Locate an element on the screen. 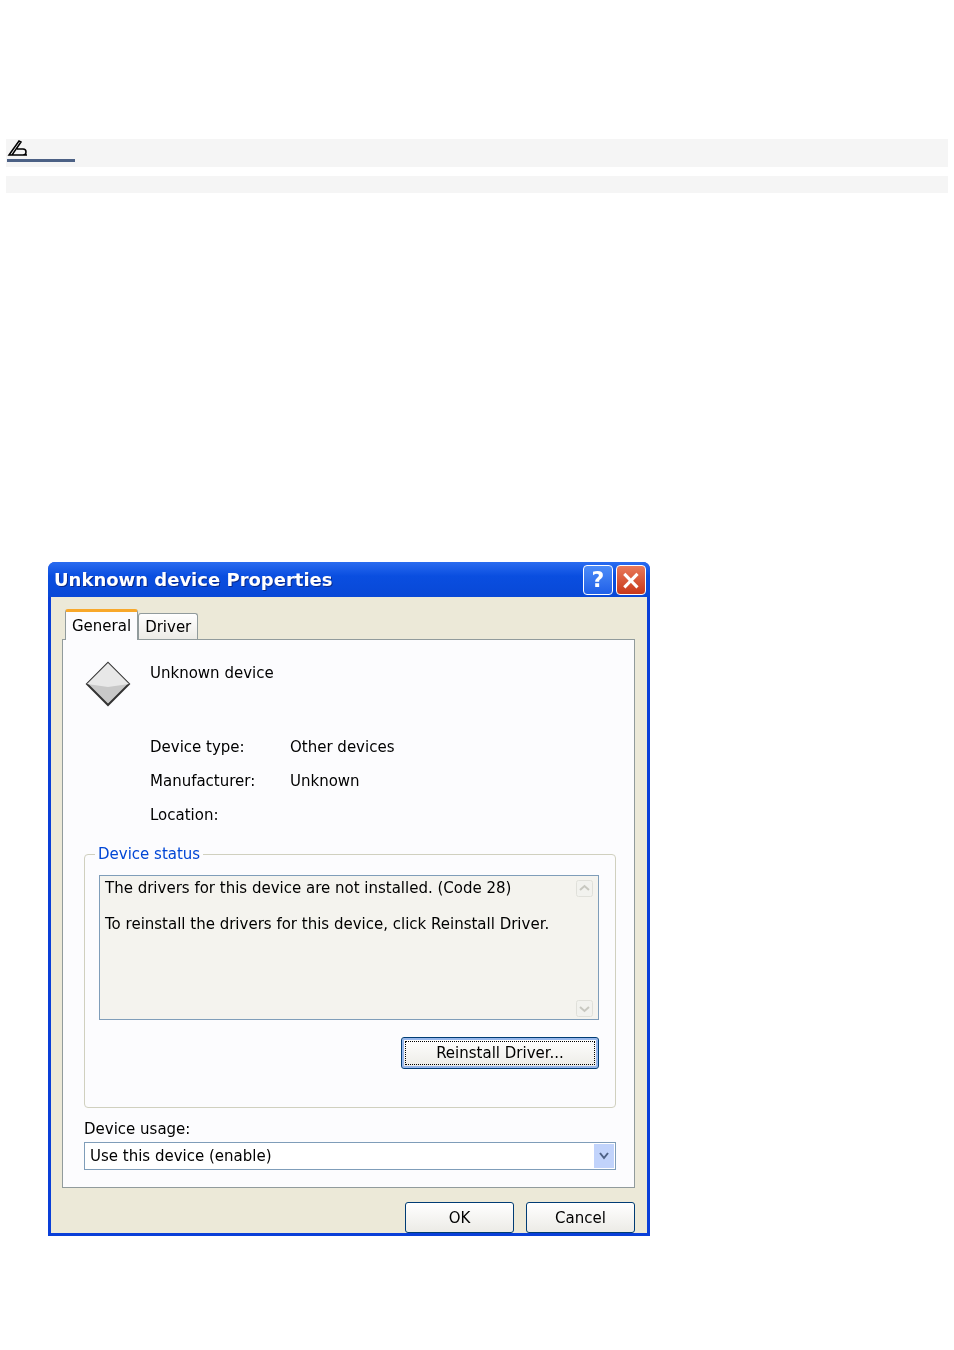 This screenshot has width=954, height=1350. device-usage-dropdown: Use this device (enable) is located at coordinates (350, 1156).